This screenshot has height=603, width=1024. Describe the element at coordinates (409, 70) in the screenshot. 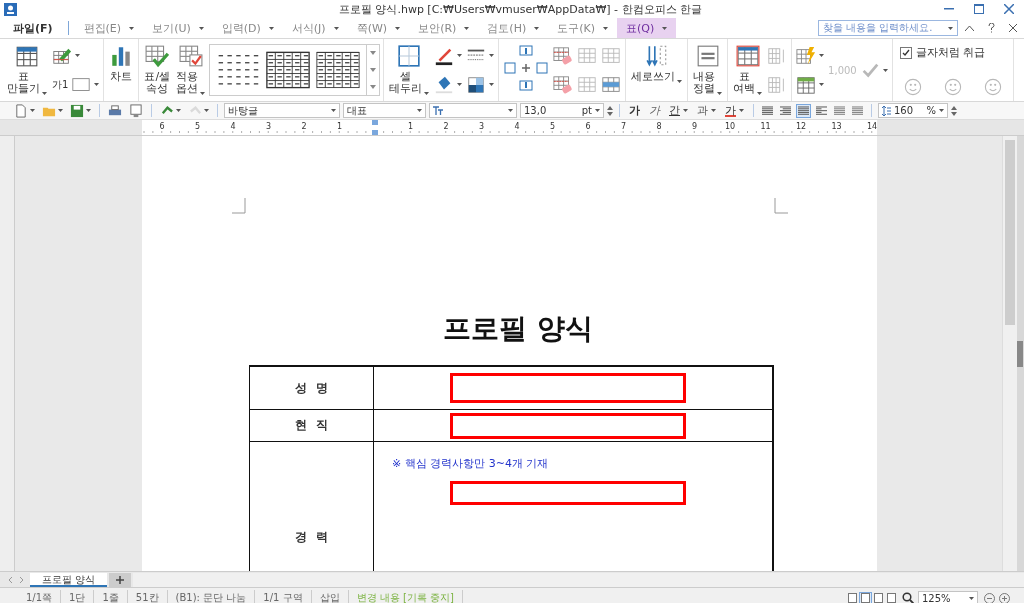

I see `ribbon-button: 셀 테두리` at that location.